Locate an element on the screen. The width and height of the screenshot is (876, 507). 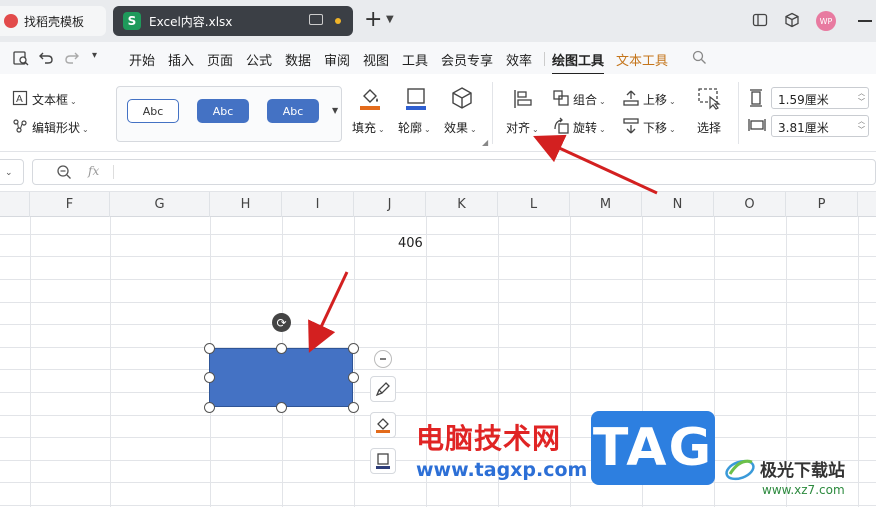
watermark-site-name: 电脑技术网 is located at coordinates (489, 438).